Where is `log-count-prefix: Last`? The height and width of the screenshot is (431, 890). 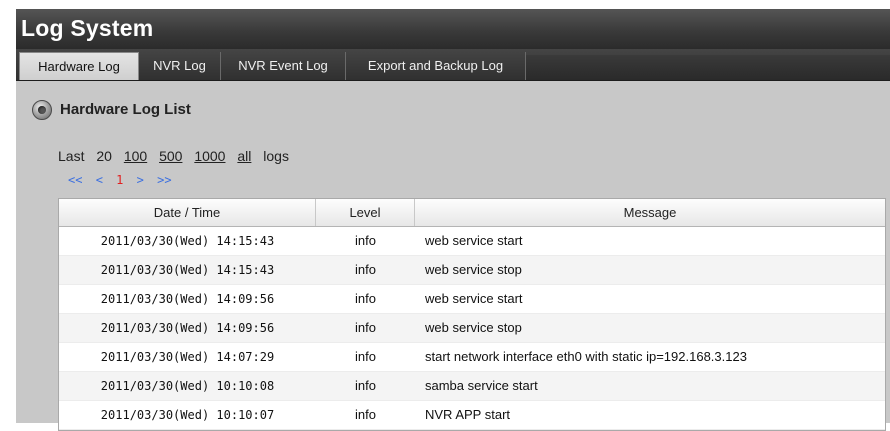 log-count-prefix: Last is located at coordinates (71, 156).